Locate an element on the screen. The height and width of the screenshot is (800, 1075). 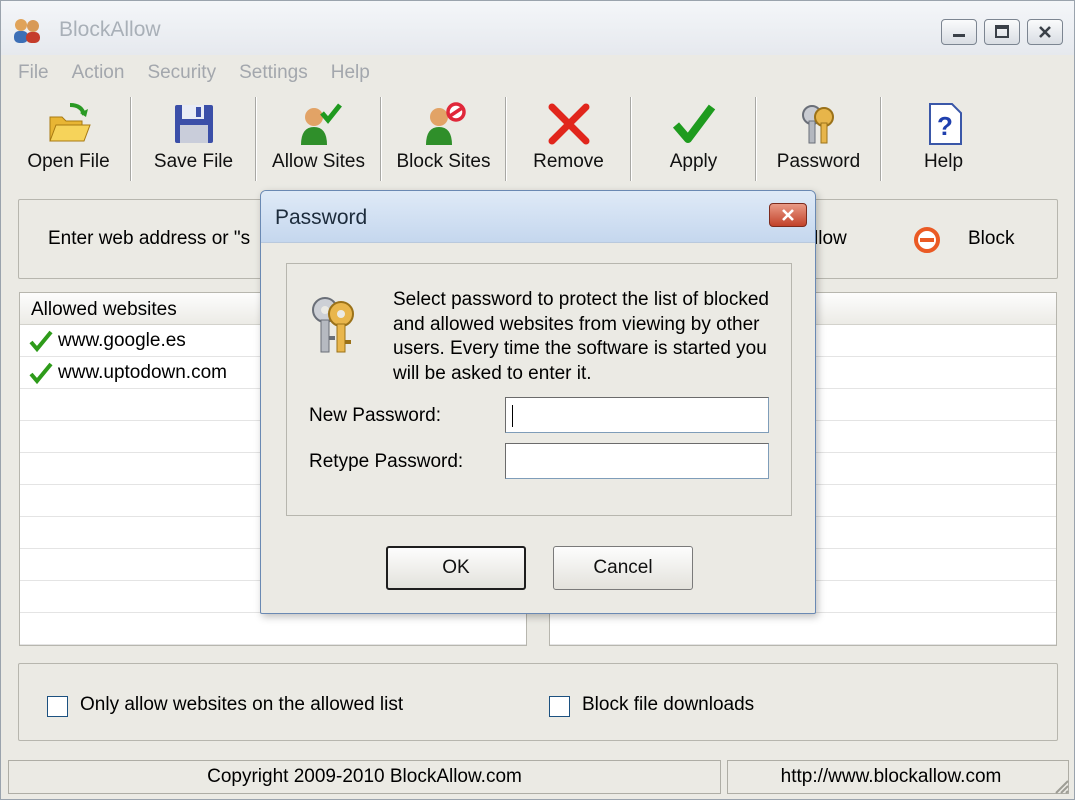
save-file-button: Save File is located at coordinates (193, 139).